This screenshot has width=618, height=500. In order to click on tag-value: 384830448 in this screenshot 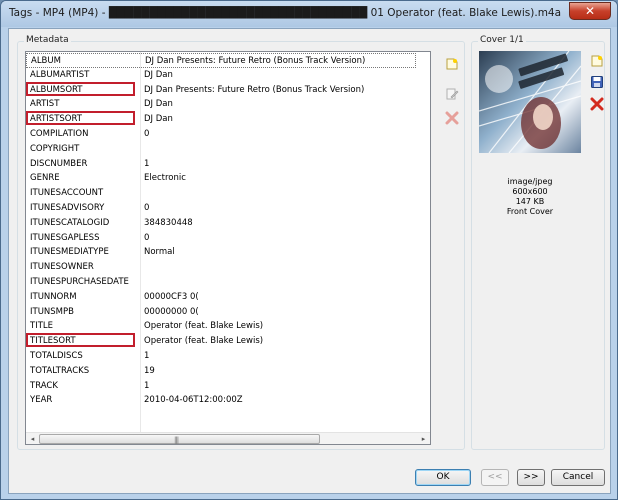, I will do `click(168, 223)`.